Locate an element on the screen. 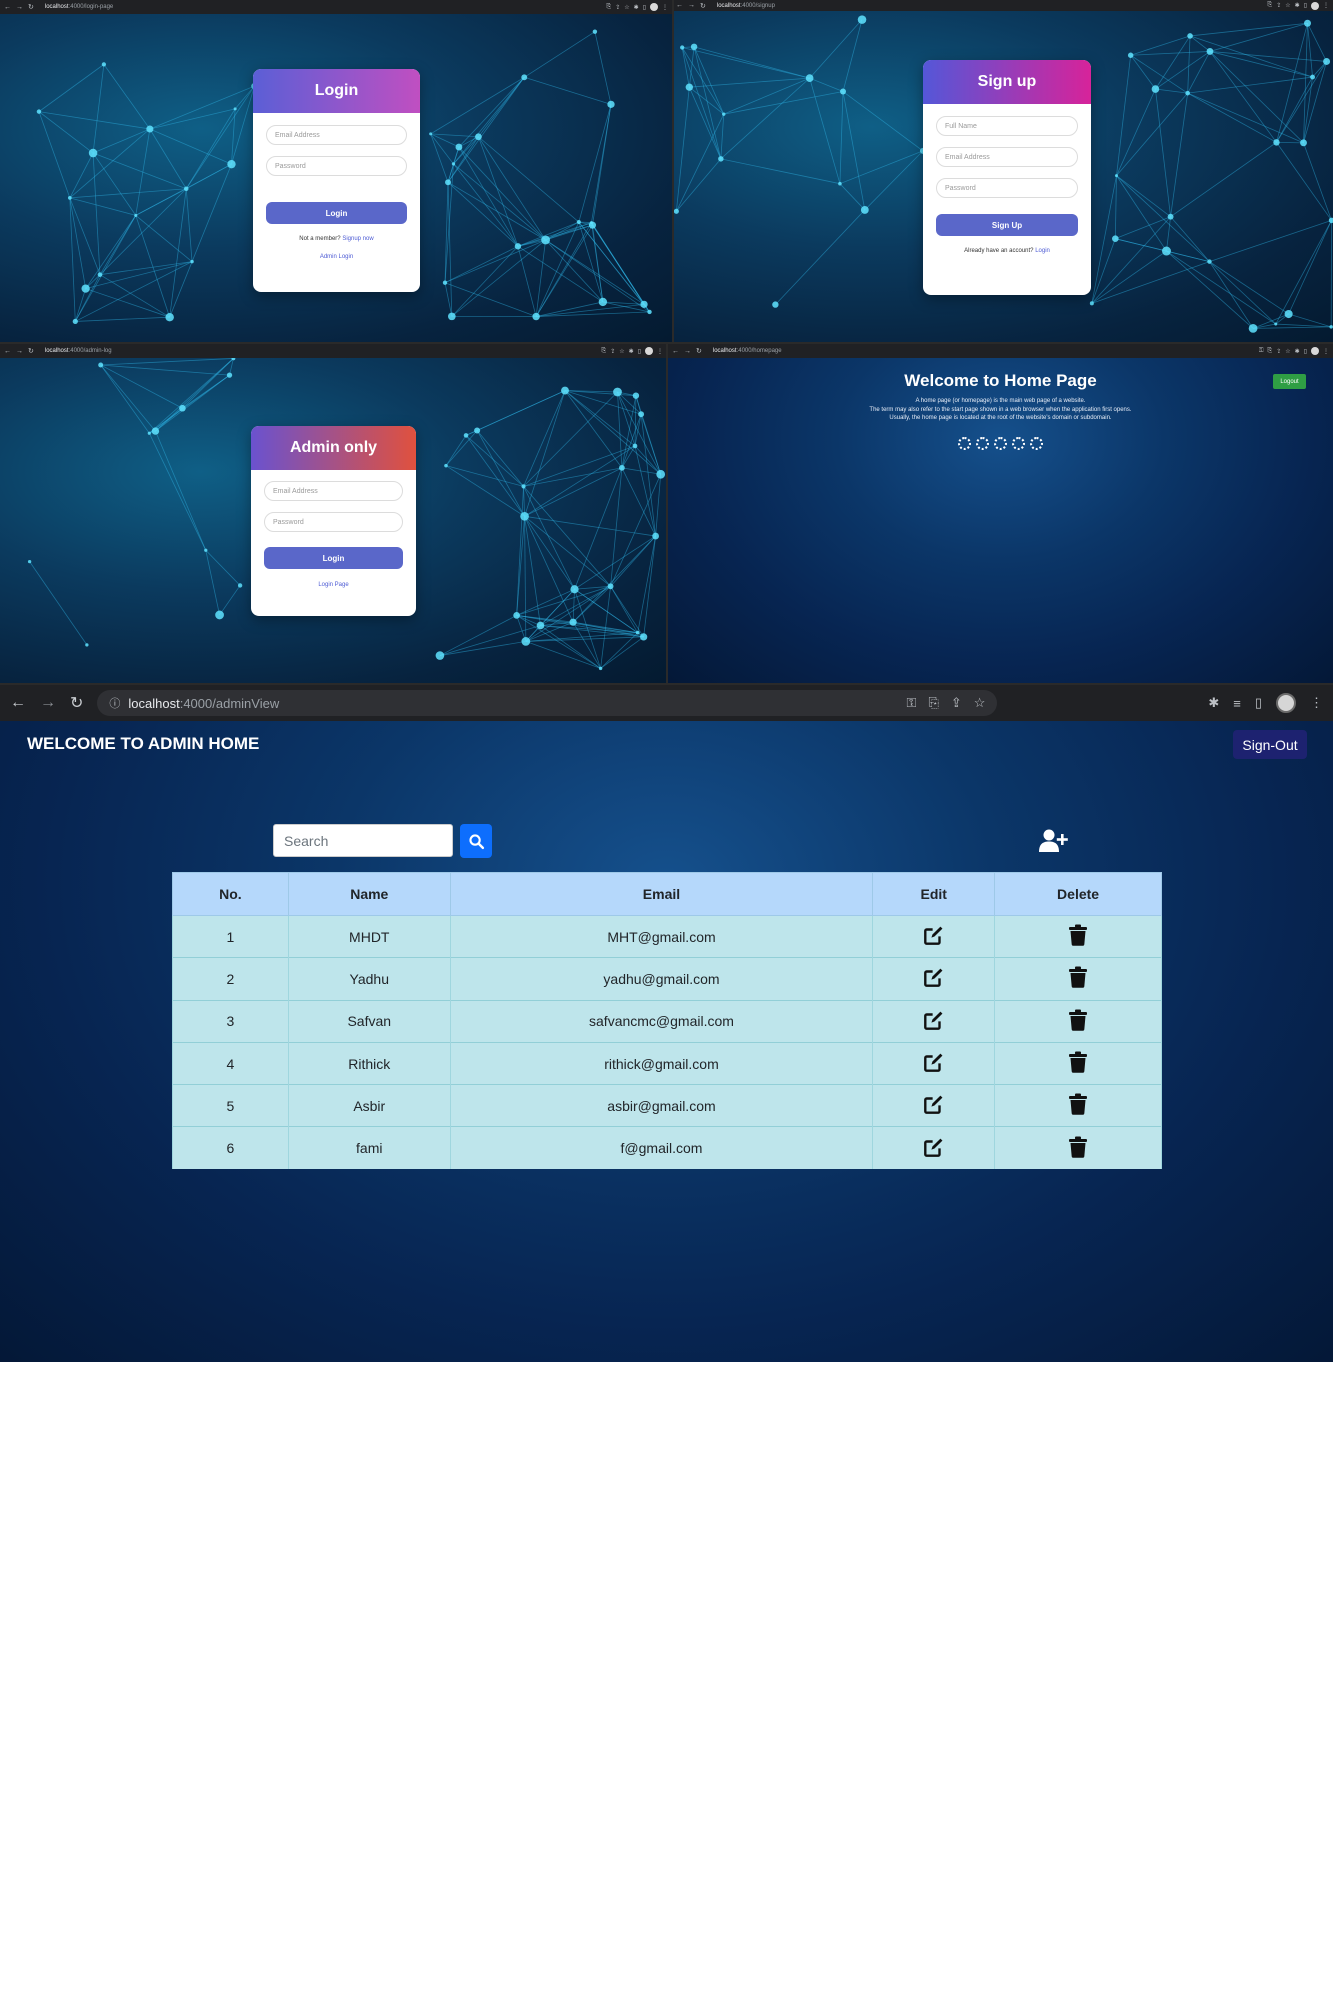 The width and height of the screenshot is (1333, 2000). login-button: Login is located at coordinates (336, 213).